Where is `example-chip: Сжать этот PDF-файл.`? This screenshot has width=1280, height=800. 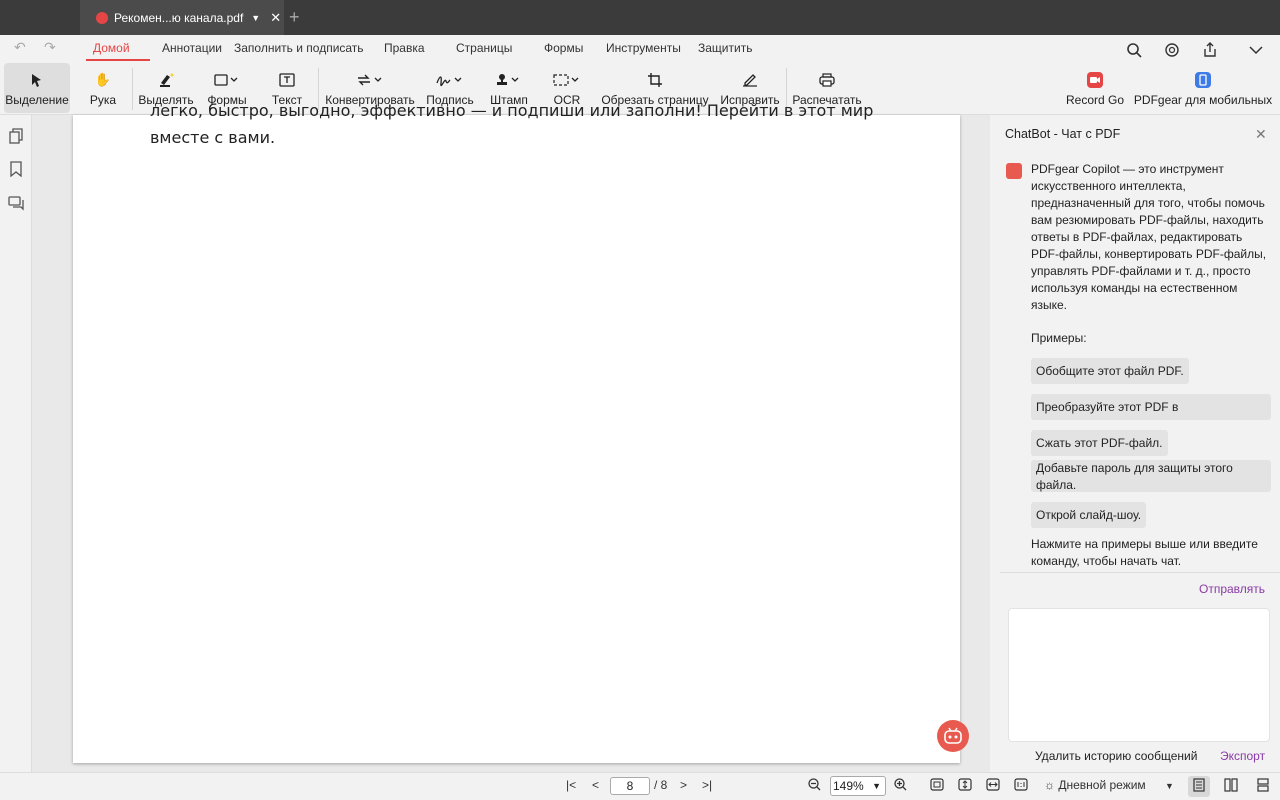
example-chip: Сжать этот PDF-файл. is located at coordinates (1099, 443).